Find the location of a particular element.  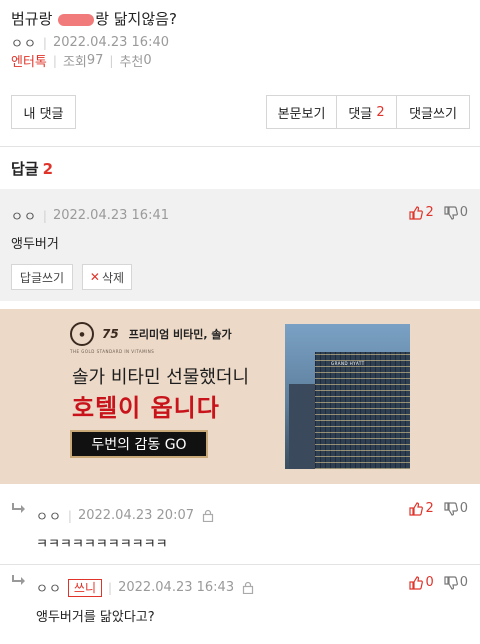

replies-label: 답글 is located at coordinates (25, 169).